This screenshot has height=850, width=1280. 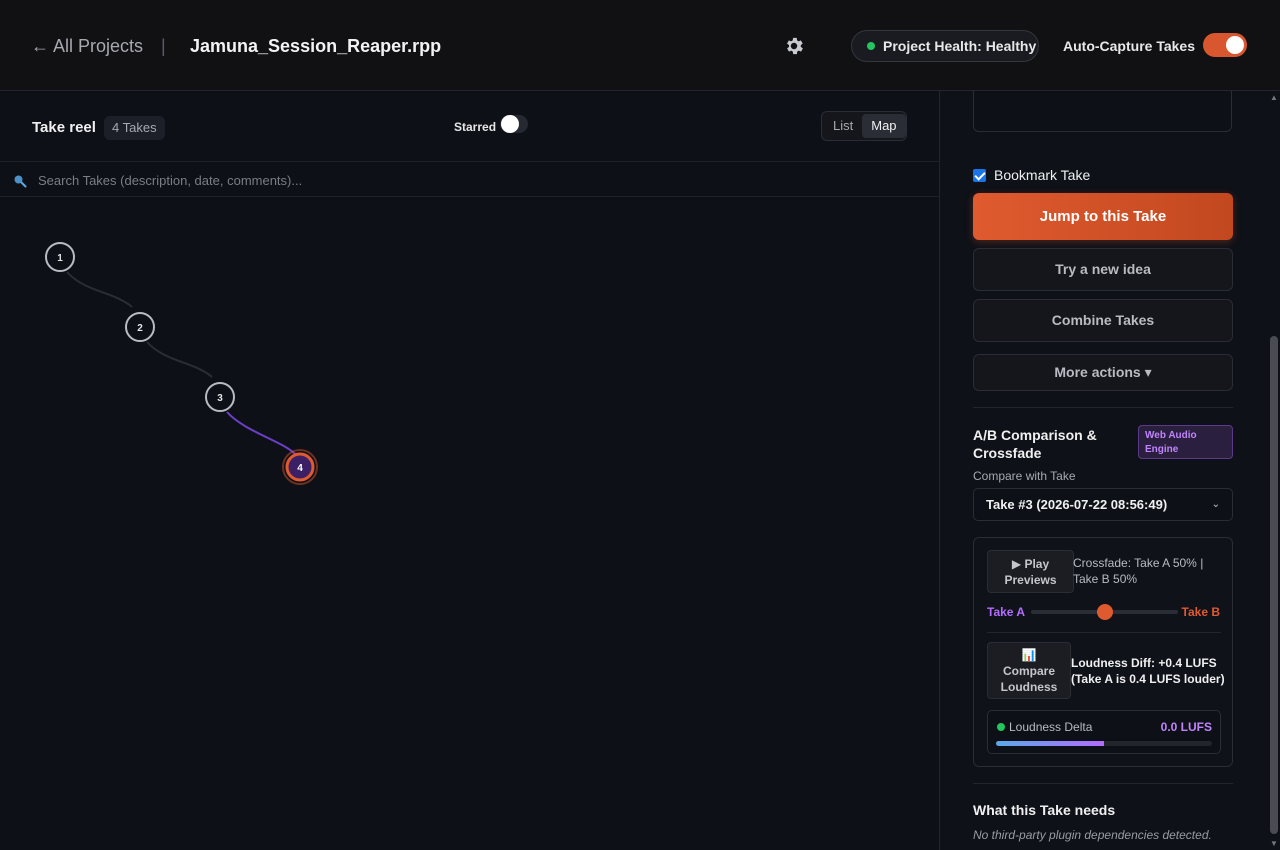 I want to click on project-title: Jamuna_Session_Reaper.rpp, so click(x=316, y=46).